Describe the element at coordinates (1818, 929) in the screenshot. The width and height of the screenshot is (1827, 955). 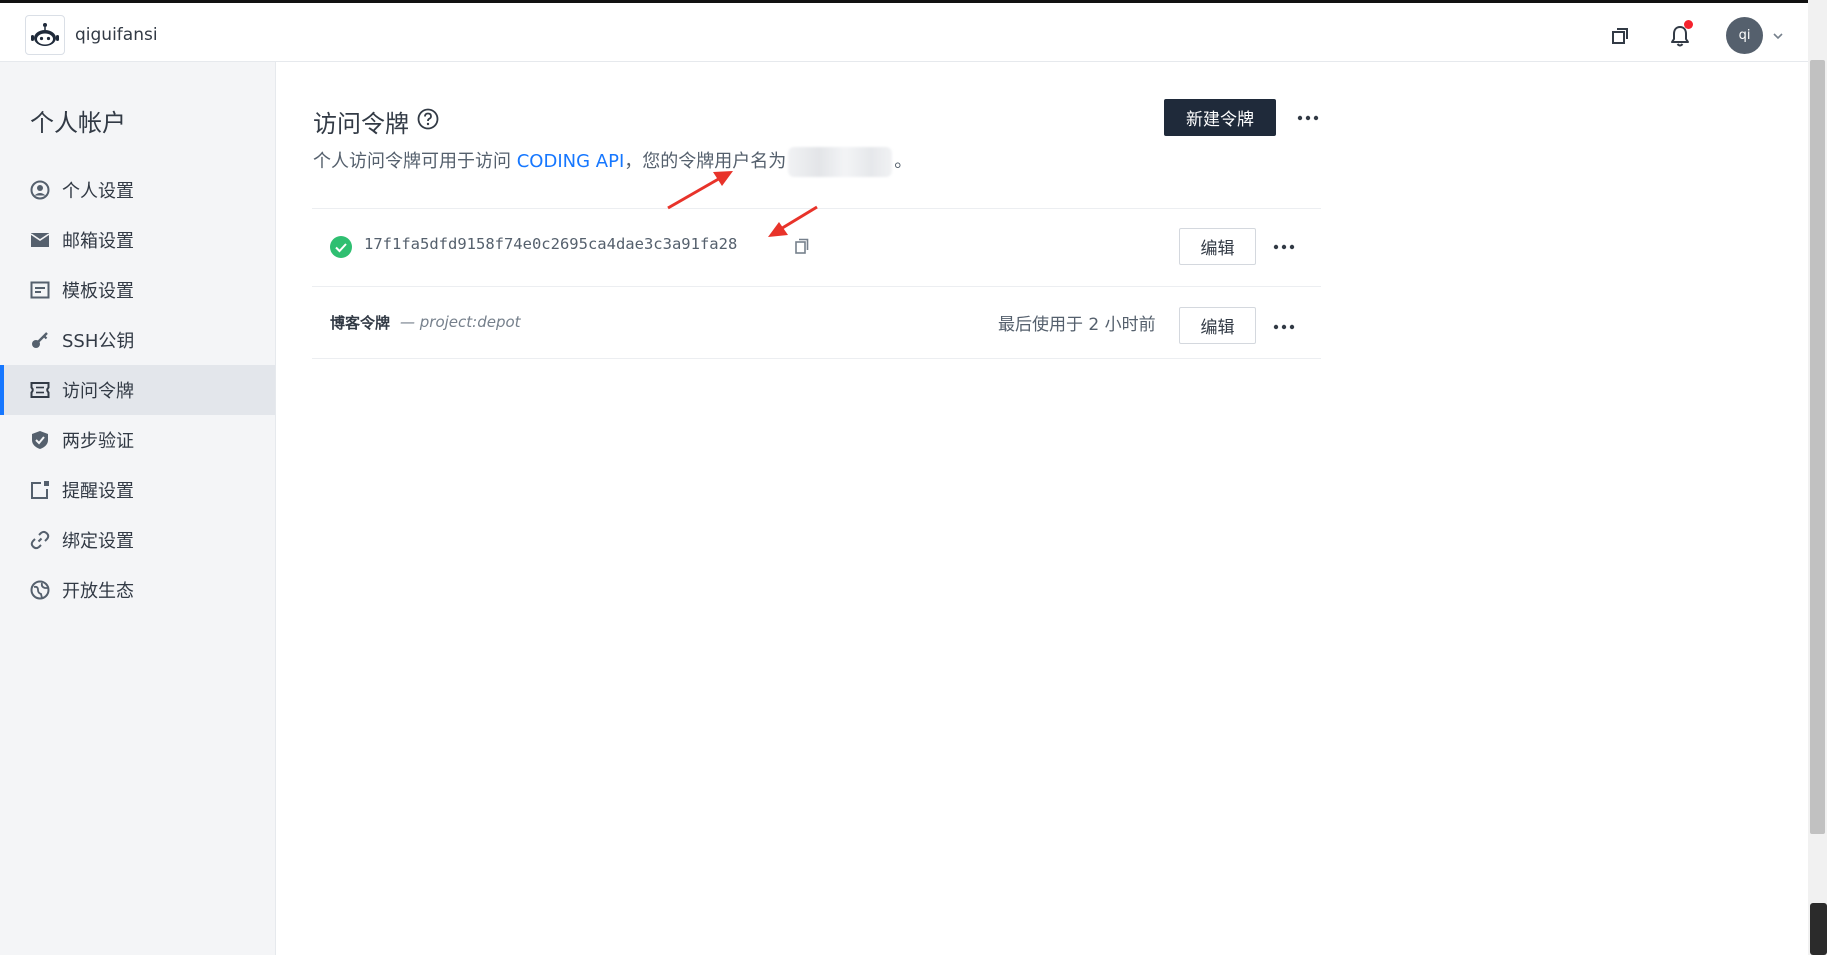
I see `scrollbar-corner` at that location.